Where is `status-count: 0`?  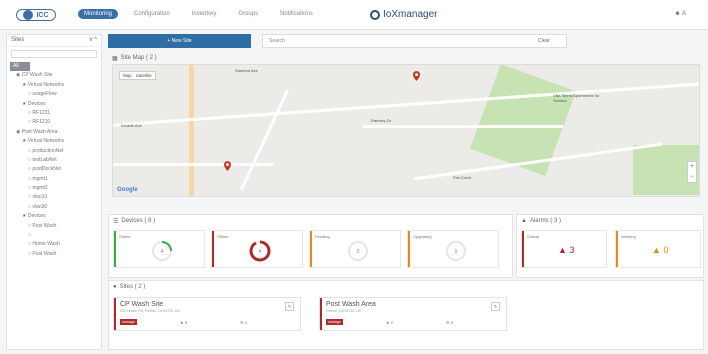
status-count: 0 is located at coordinates (358, 252).